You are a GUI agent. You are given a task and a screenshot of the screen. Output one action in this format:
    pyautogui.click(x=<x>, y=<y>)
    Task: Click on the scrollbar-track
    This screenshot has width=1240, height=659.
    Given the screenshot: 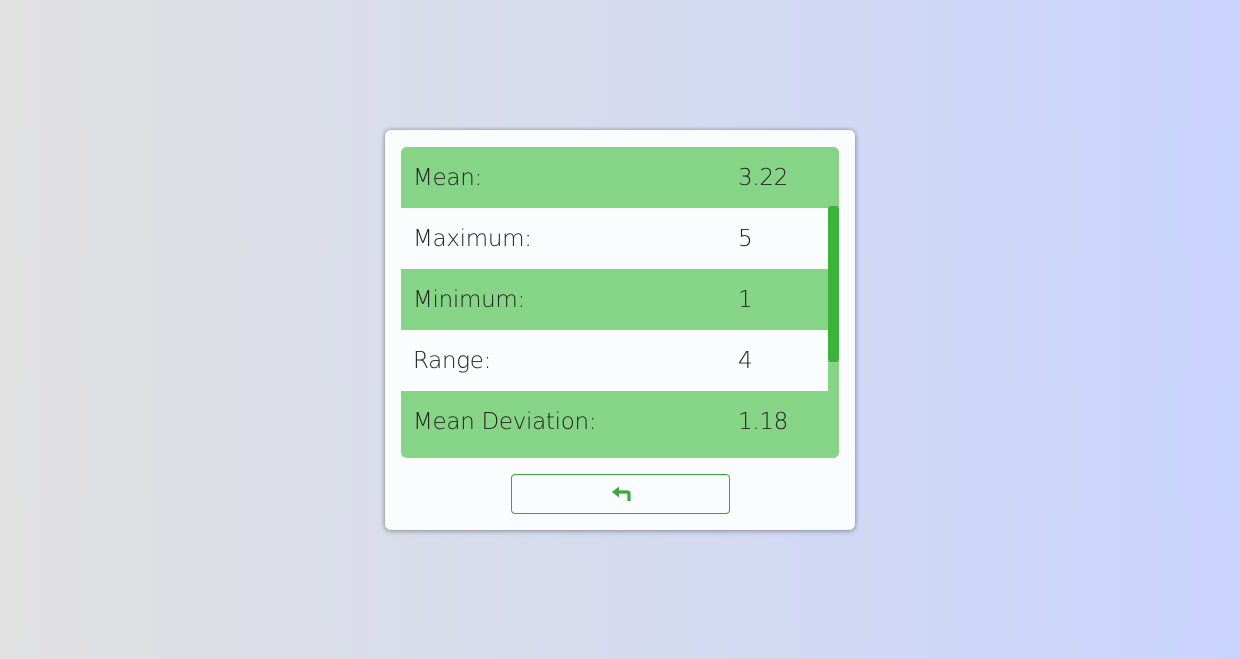 What is the action you would take?
    pyautogui.click(x=833, y=302)
    